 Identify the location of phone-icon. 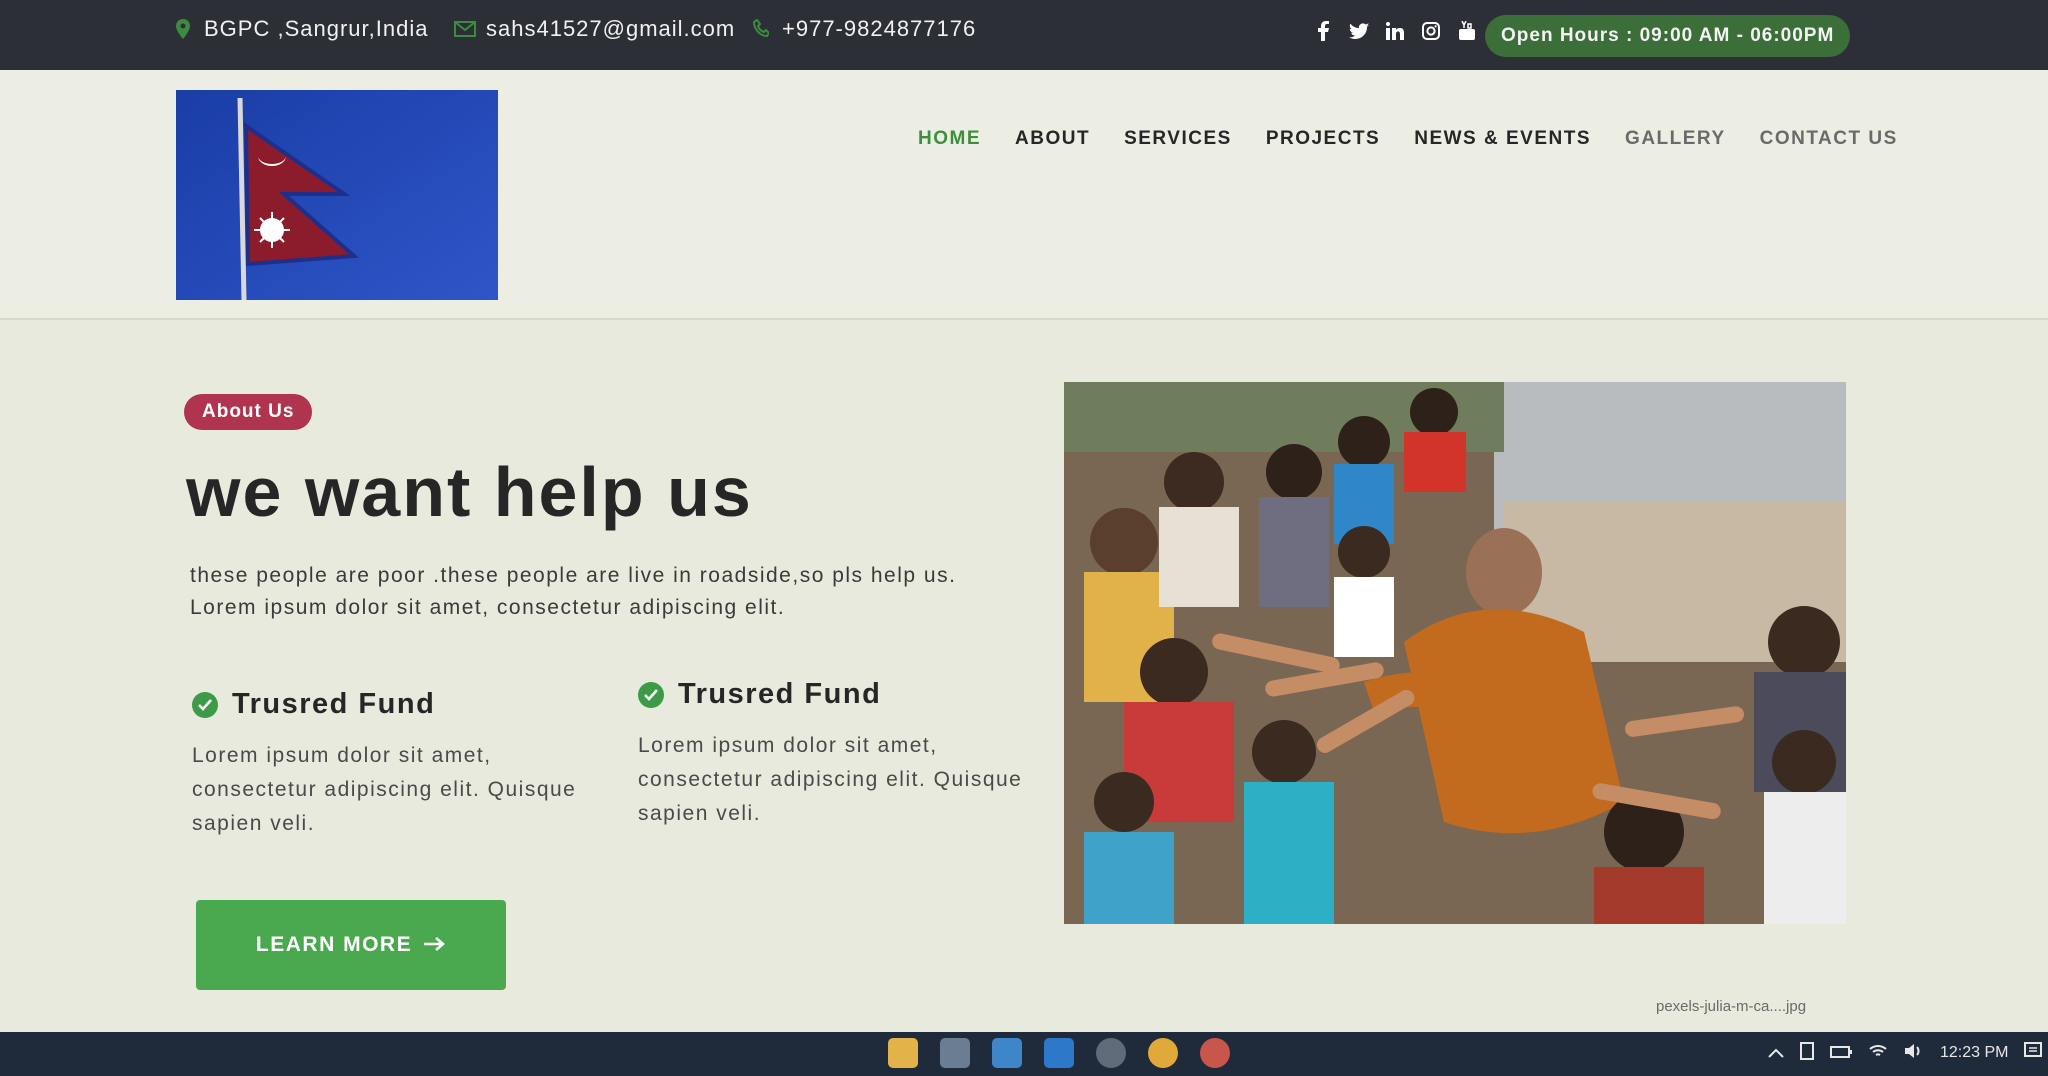
(761, 29).